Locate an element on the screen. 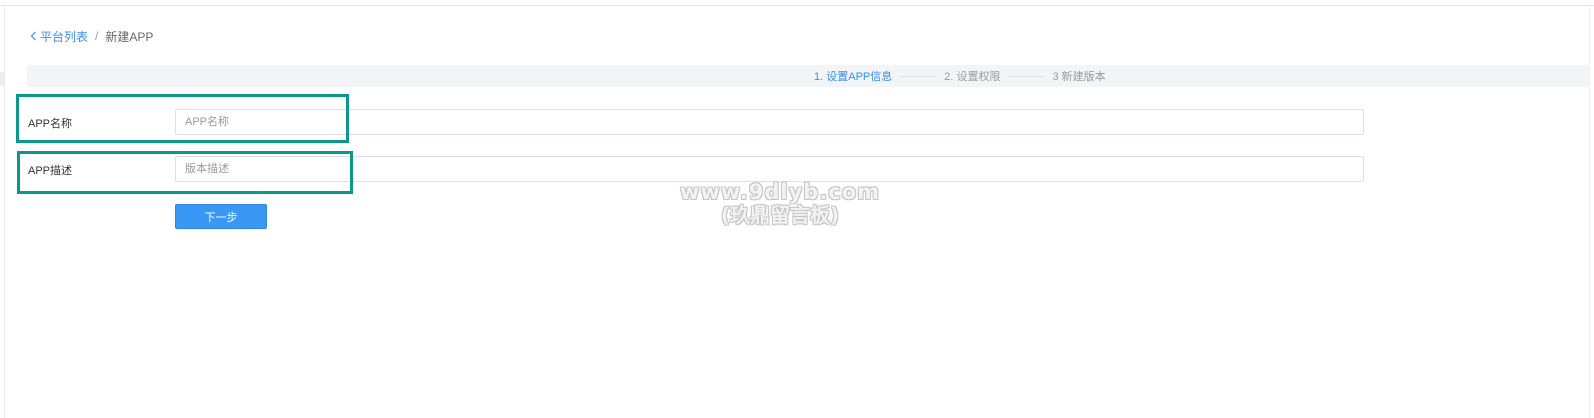 Image resolution: width=1594 pixels, height=418 pixels. app-name-input is located at coordinates (769, 122).